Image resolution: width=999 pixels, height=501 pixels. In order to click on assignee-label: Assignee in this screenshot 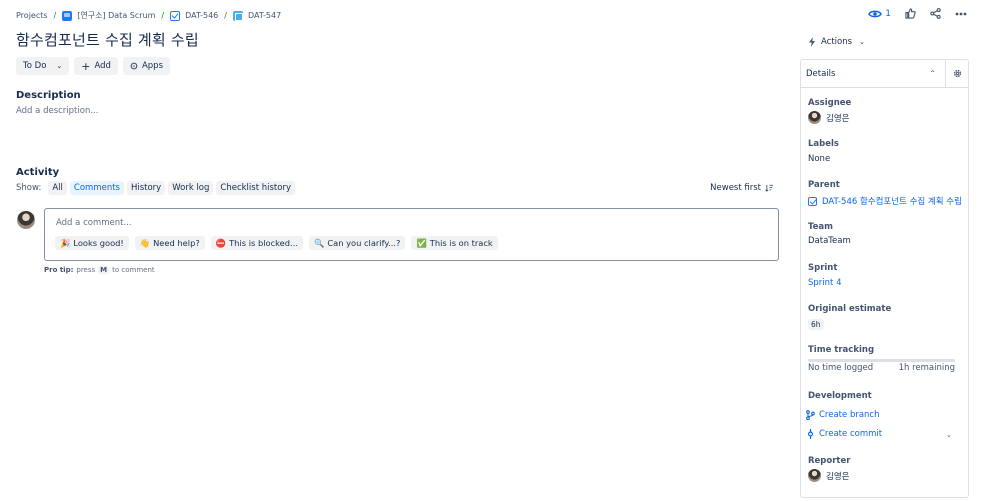, I will do `click(830, 103)`.